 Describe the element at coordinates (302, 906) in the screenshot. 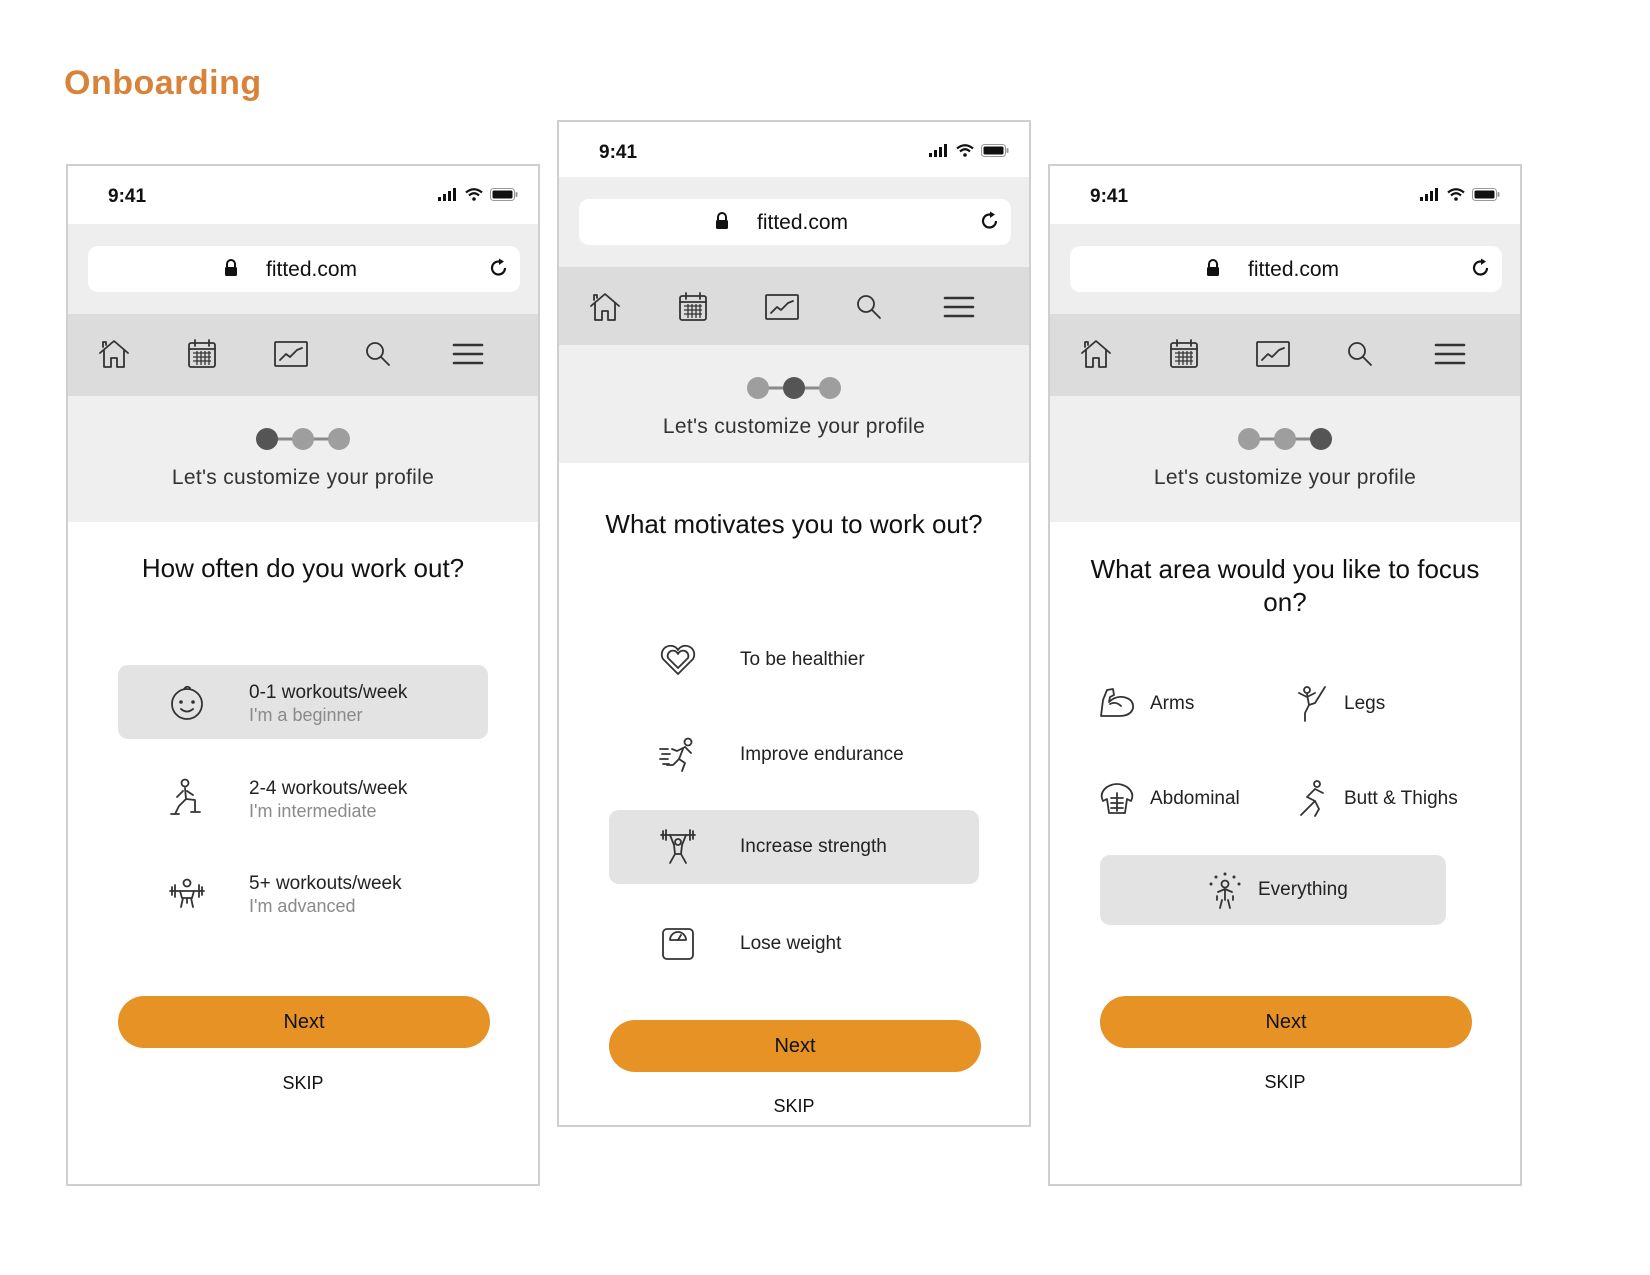

I see `option-subtitle: I'm advanced` at that location.